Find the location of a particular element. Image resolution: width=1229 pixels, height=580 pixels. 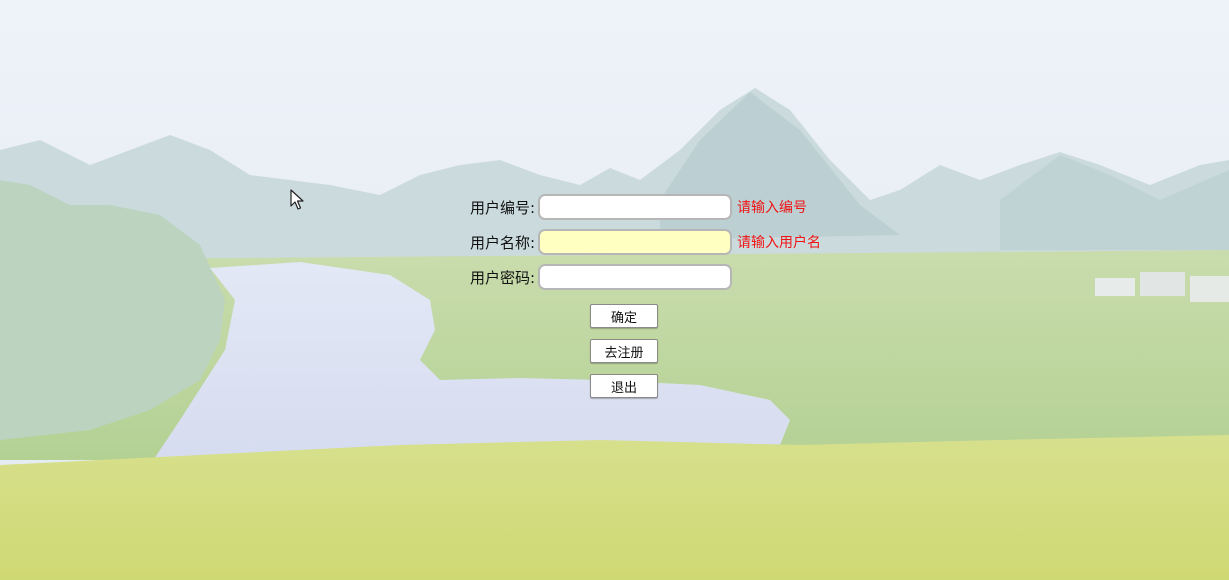

username-error: 请输入用户名 is located at coordinates (779, 243).